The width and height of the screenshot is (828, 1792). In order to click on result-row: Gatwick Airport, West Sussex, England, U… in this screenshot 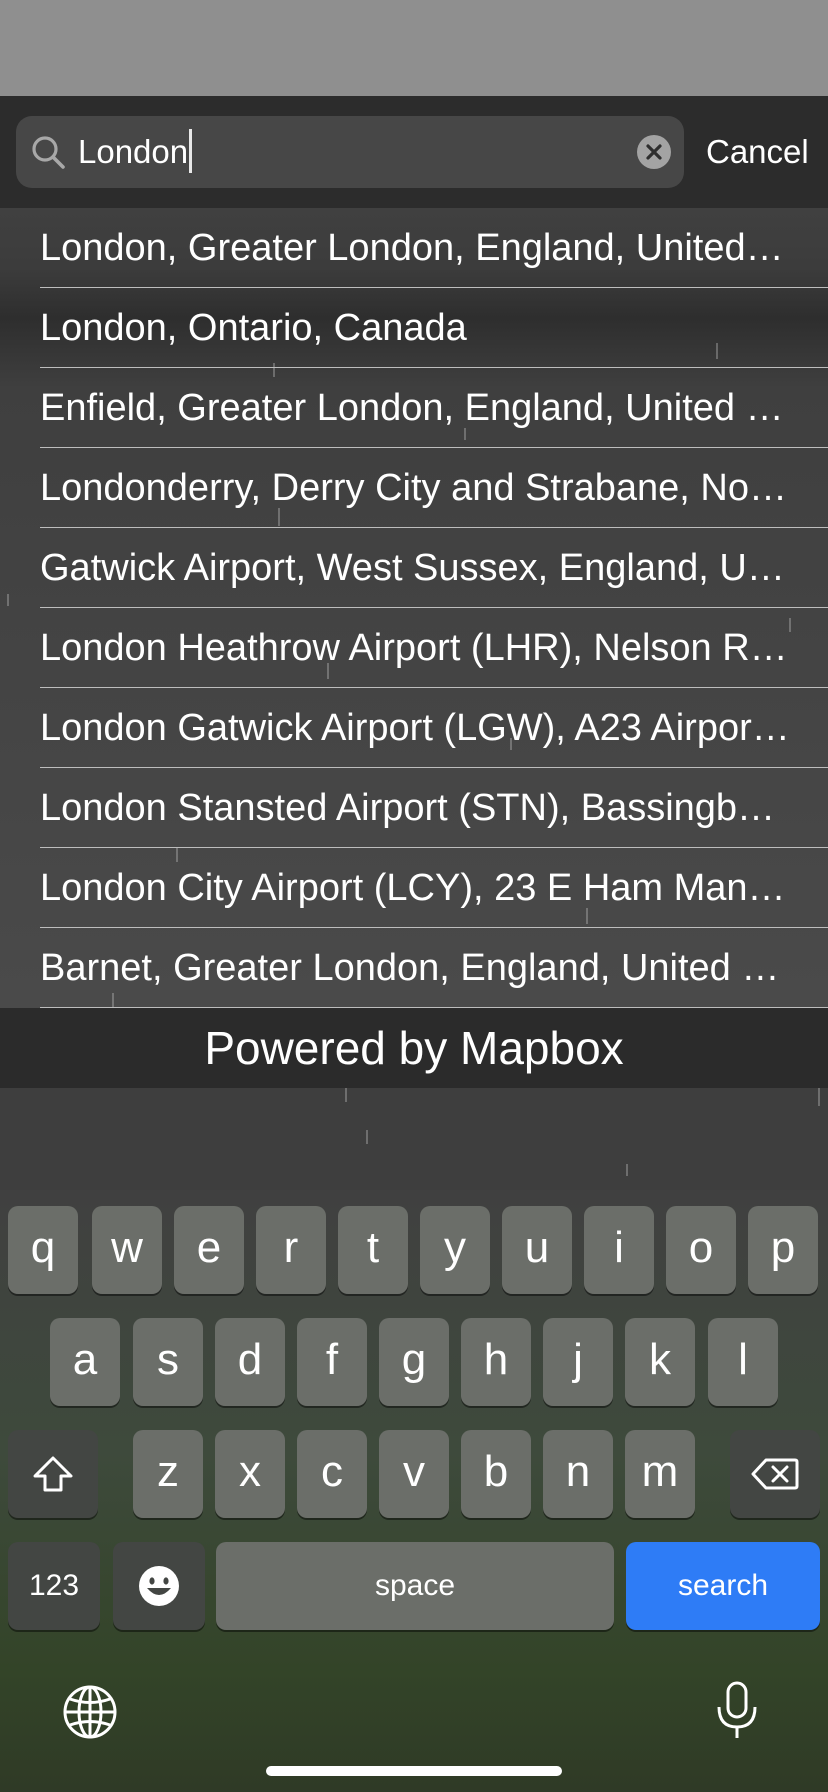, I will do `click(434, 568)`.